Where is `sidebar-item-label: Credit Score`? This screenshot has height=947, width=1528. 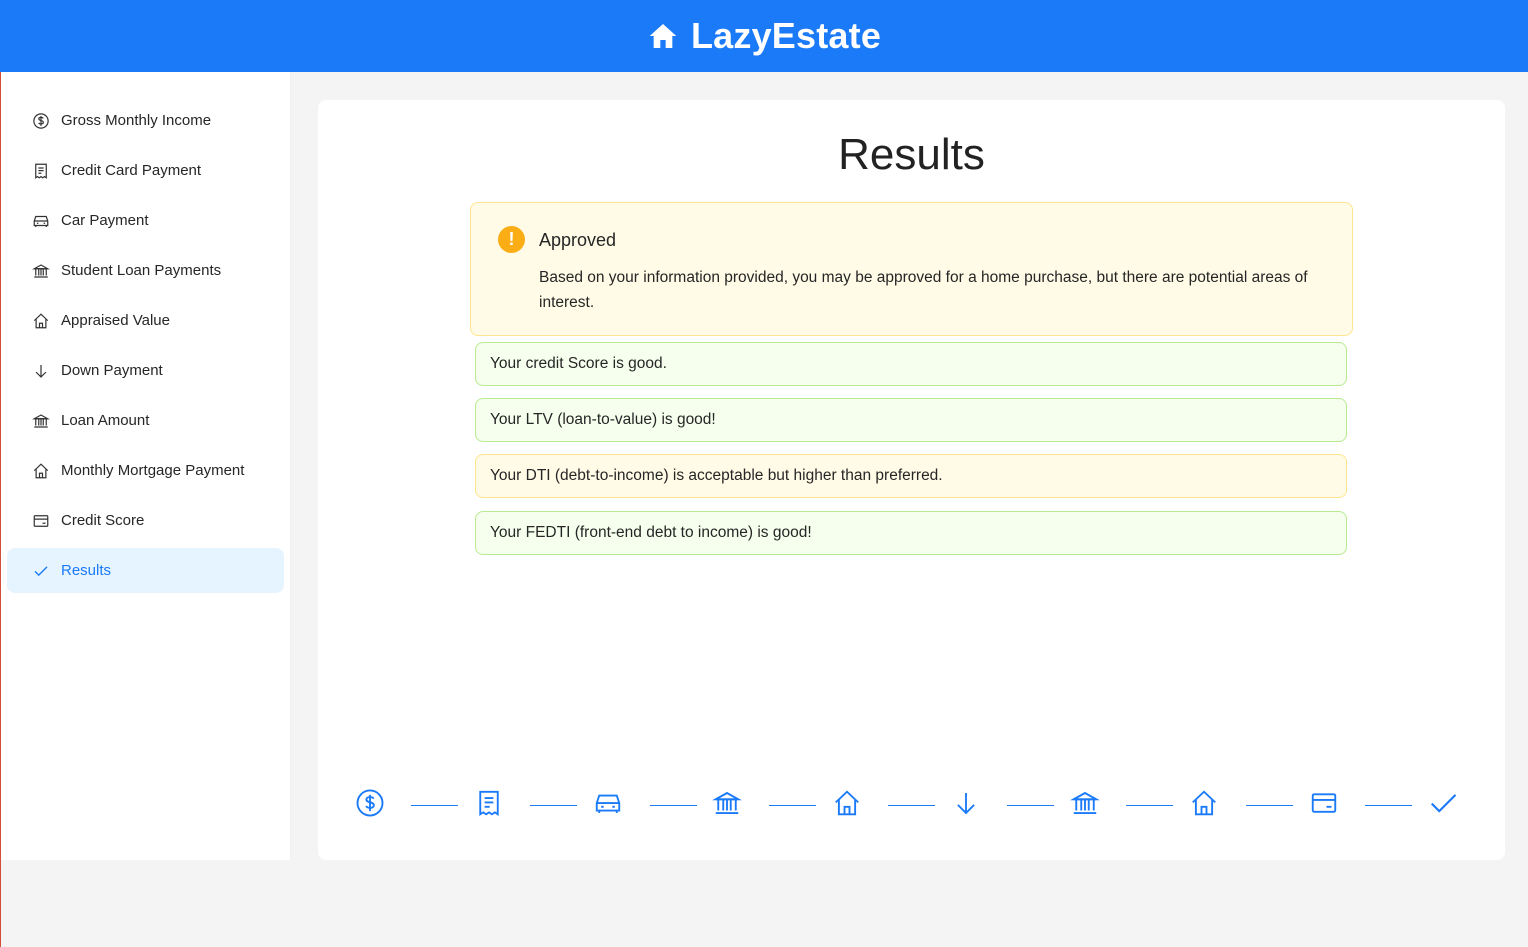
sidebar-item-label: Credit Score is located at coordinates (103, 520).